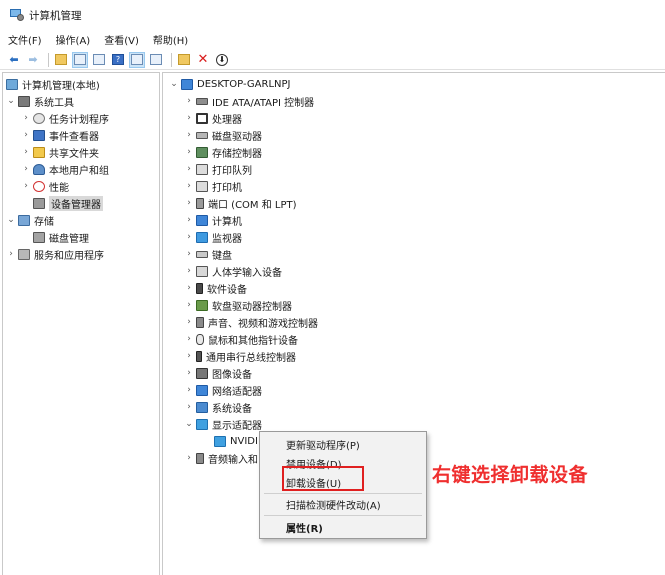 This screenshot has width=665, height=575. Describe the element at coordinates (39, 186) in the screenshot. I see `performance-icon` at that location.